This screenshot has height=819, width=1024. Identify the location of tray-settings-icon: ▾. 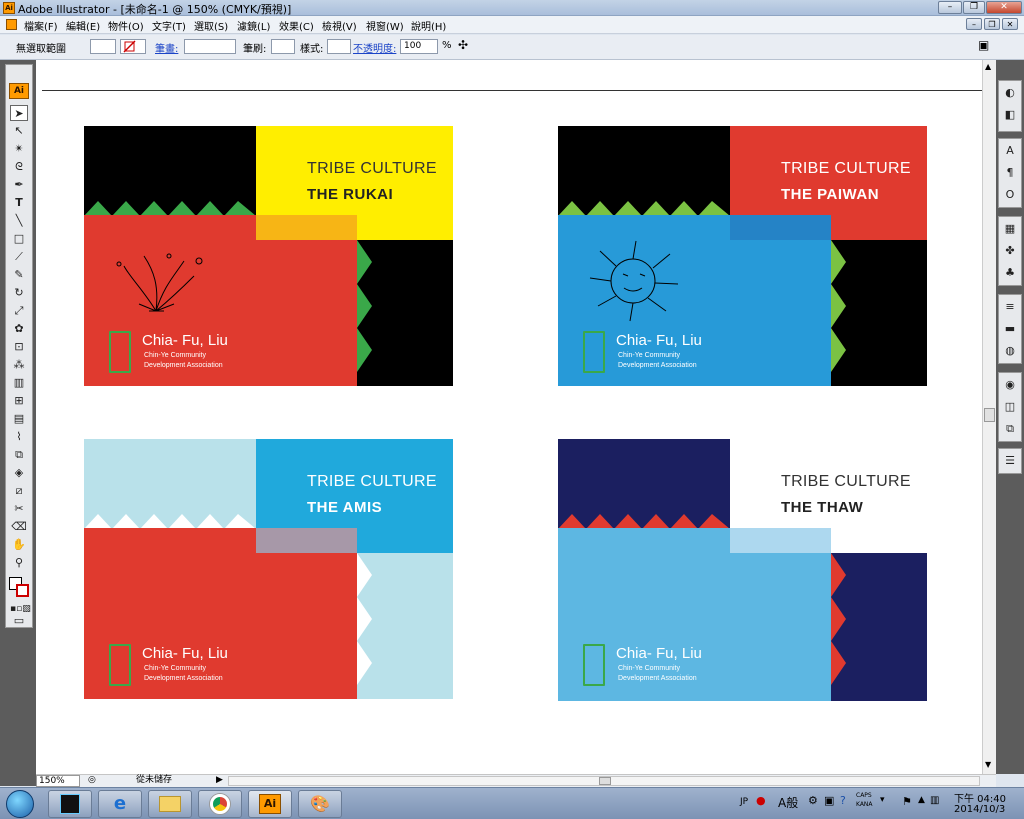
(882, 800).